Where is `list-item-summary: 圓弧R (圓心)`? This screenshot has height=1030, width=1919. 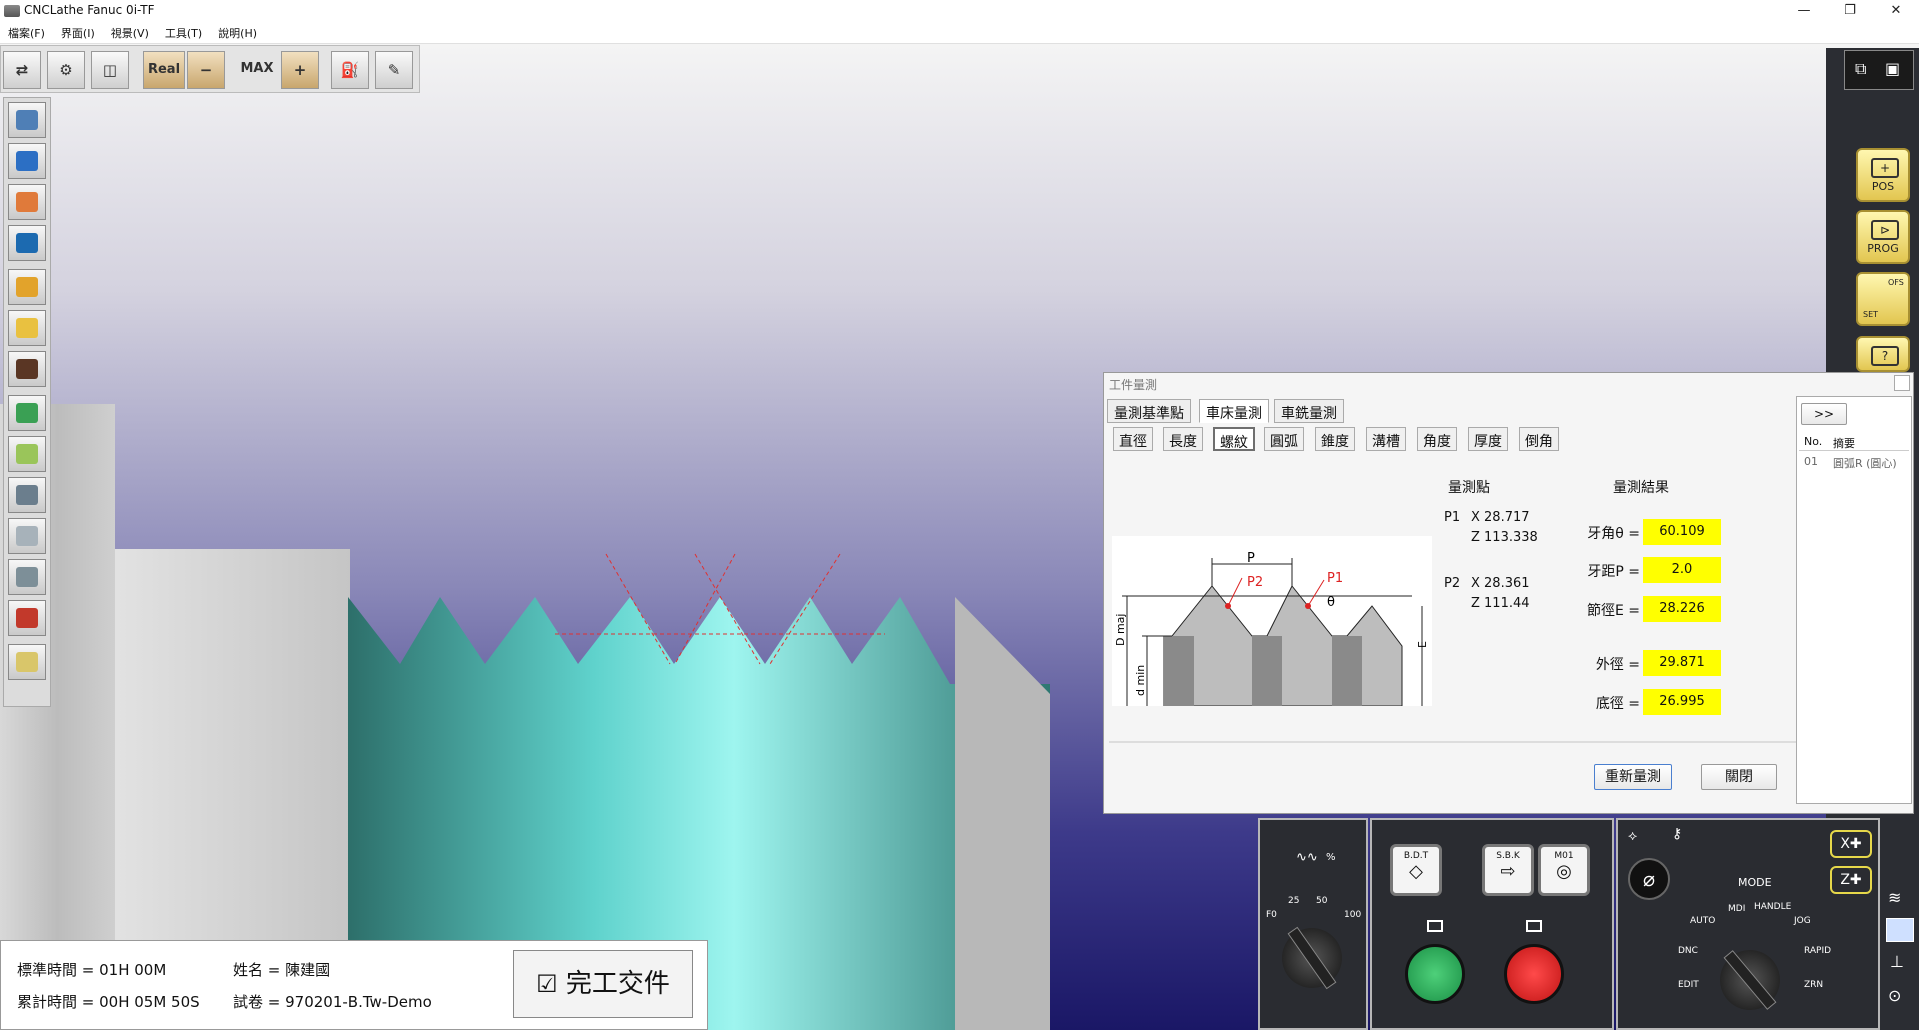
list-item-summary: 圓弧R (圓心) is located at coordinates (1865, 463).